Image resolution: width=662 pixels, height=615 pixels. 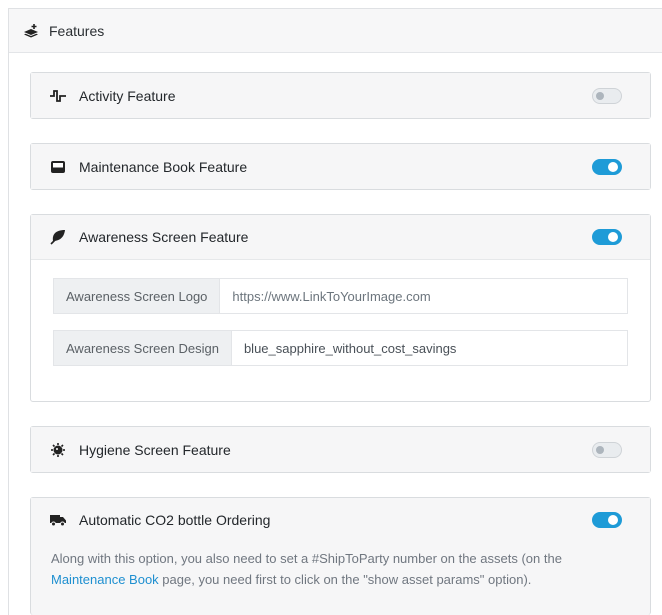 I want to click on leaf-icon, so click(x=58, y=237).